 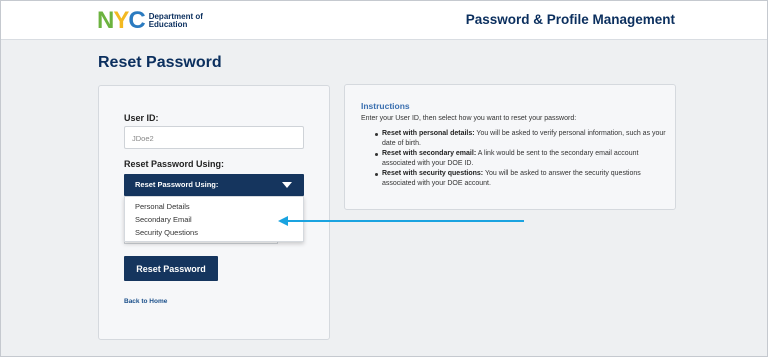 What do you see at coordinates (166, 232) in the screenshot?
I see `option-security-questions: Security Questions` at bounding box center [166, 232].